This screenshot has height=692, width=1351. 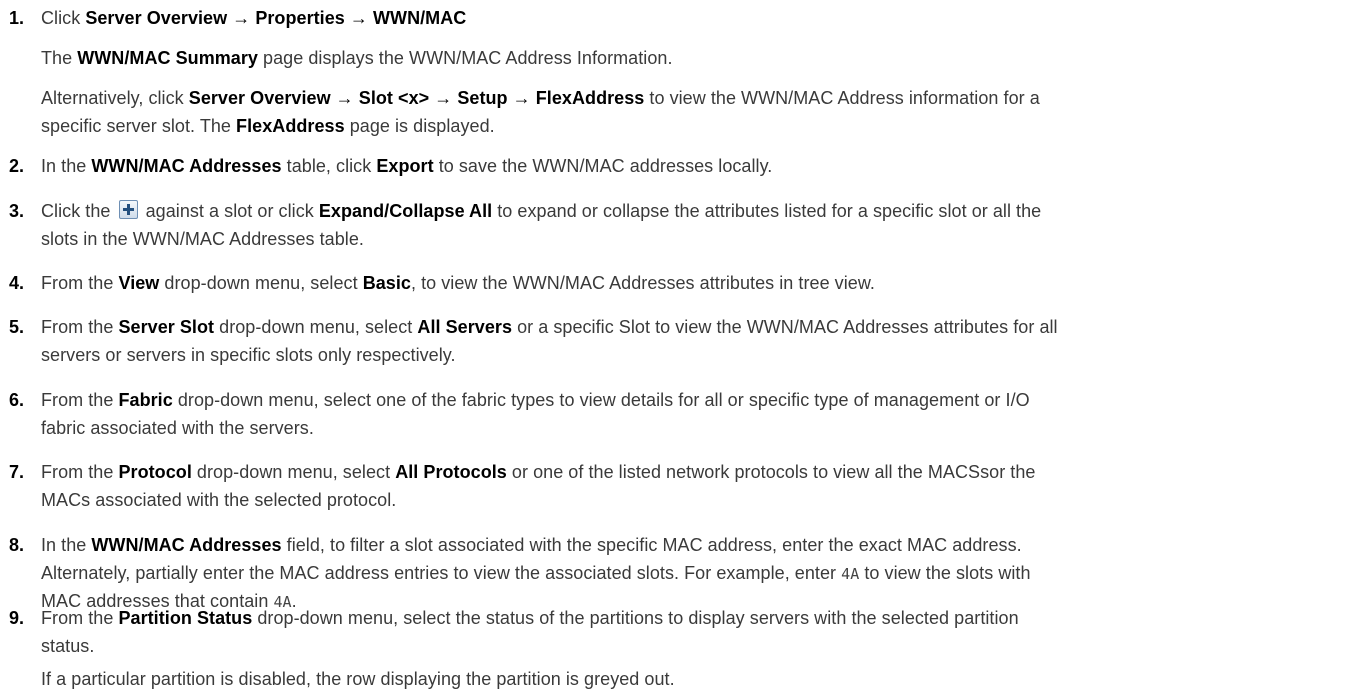 I want to click on step-text-cont: slots in the WWN/MAC Addresses table., so click(x=202, y=239).